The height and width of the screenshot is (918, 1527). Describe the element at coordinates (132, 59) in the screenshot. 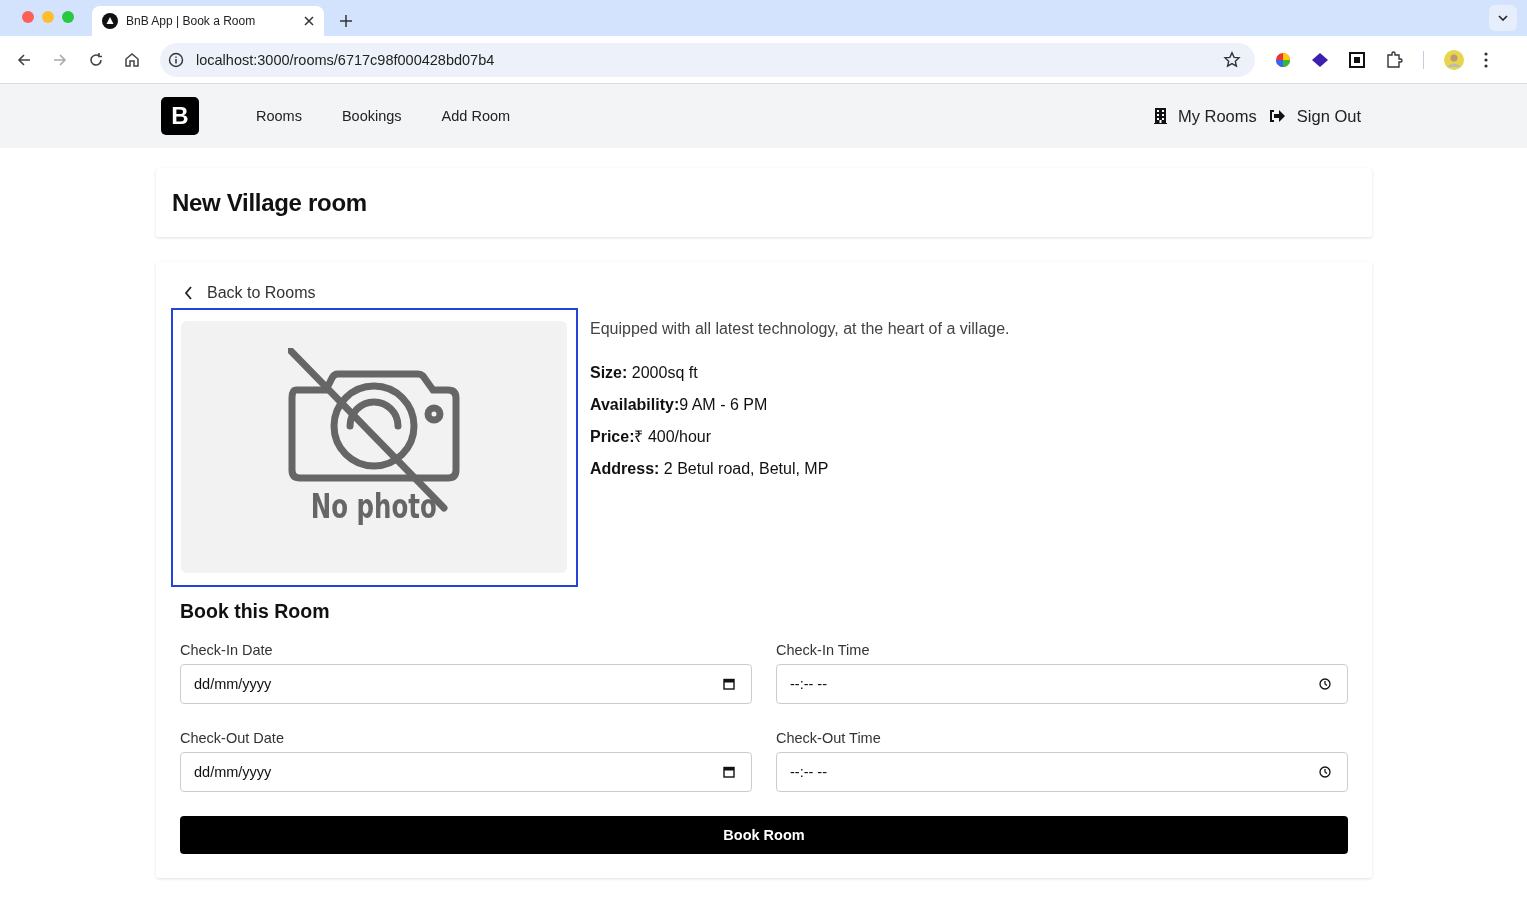

I see `home-icon` at that location.